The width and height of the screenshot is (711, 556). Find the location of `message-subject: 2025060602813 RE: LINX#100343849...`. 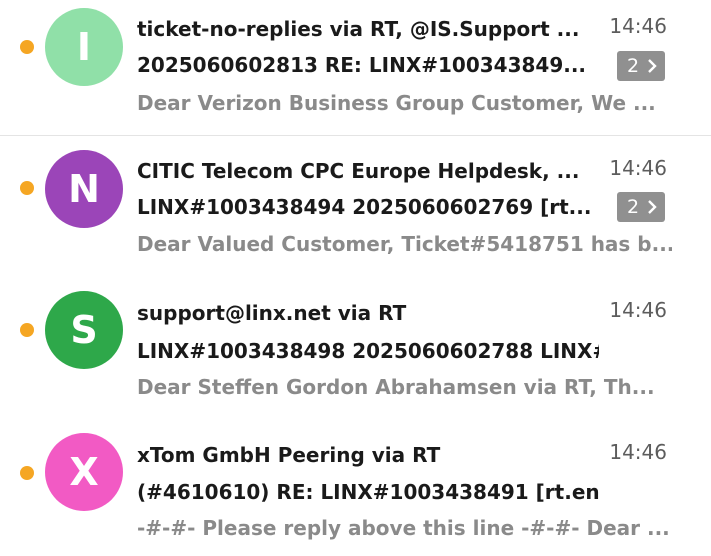

message-subject: 2025060602813 RE: LINX#100343849... is located at coordinates (362, 65).